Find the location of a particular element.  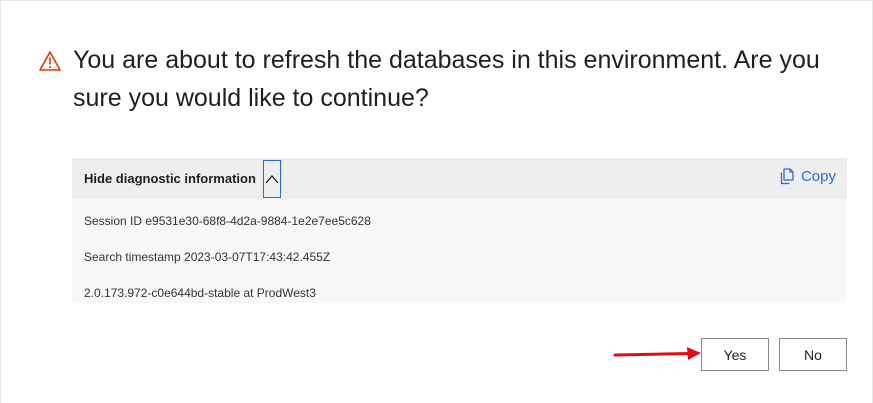

chevron-up-icon is located at coordinates (272, 178).